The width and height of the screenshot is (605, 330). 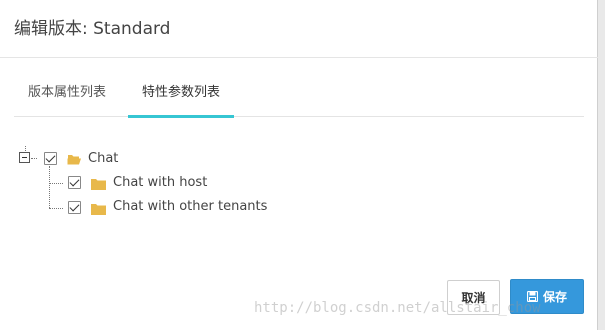 What do you see at coordinates (160, 183) in the screenshot?
I see `tree-node-label: Chat with host` at bounding box center [160, 183].